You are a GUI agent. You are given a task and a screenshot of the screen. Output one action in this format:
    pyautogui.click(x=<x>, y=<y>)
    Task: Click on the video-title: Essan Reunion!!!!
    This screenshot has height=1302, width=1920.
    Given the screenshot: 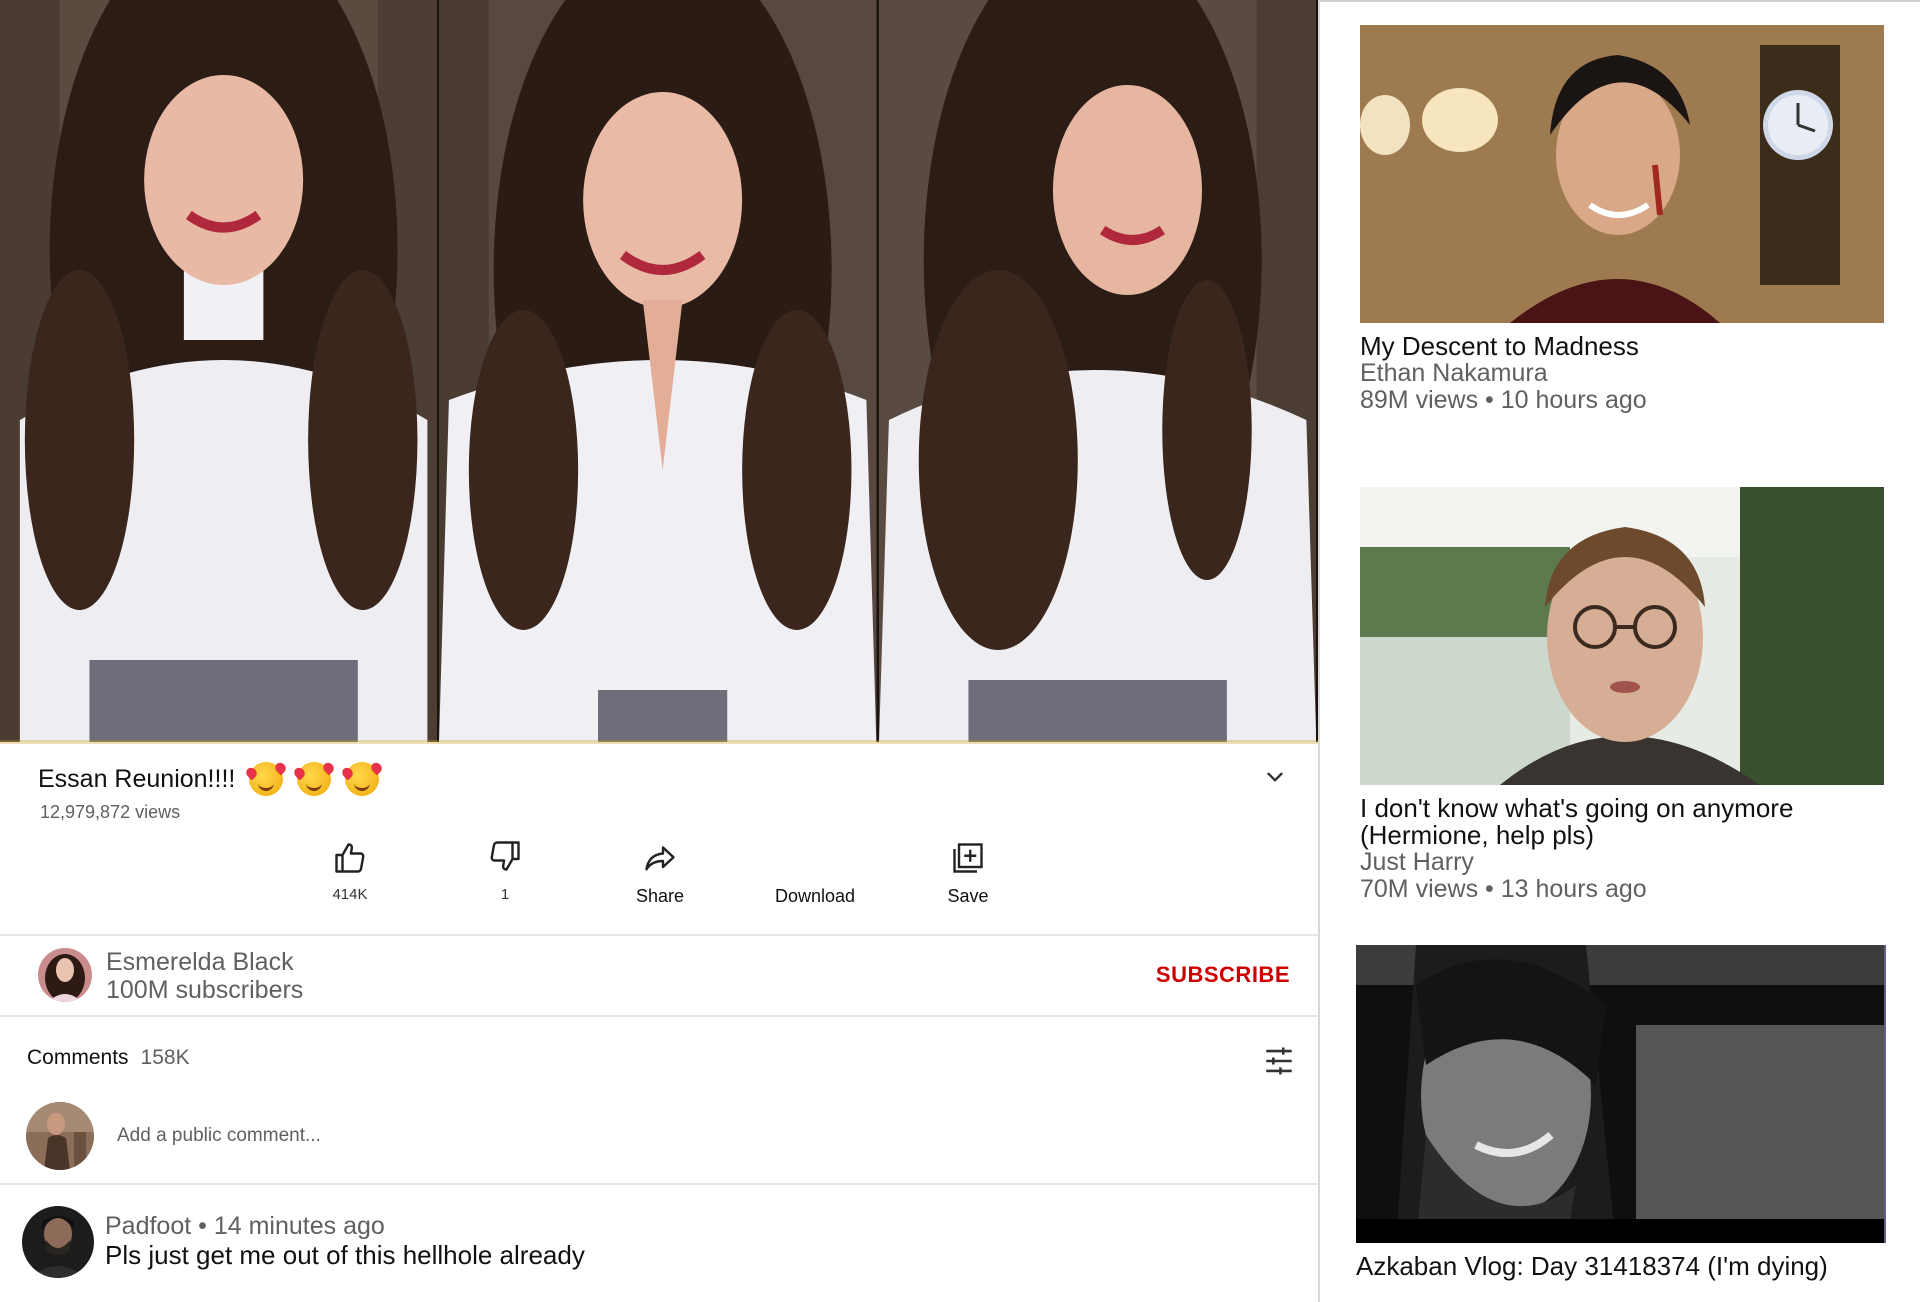 What is the action you would take?
    pyautogui.click(x=209, y=779)
    